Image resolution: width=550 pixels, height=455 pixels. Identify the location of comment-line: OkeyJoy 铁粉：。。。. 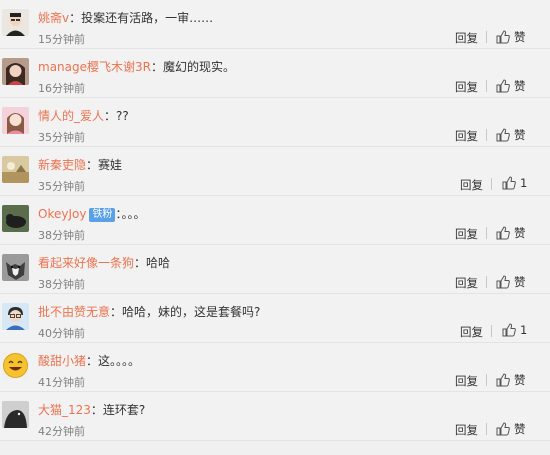
(91, 213).